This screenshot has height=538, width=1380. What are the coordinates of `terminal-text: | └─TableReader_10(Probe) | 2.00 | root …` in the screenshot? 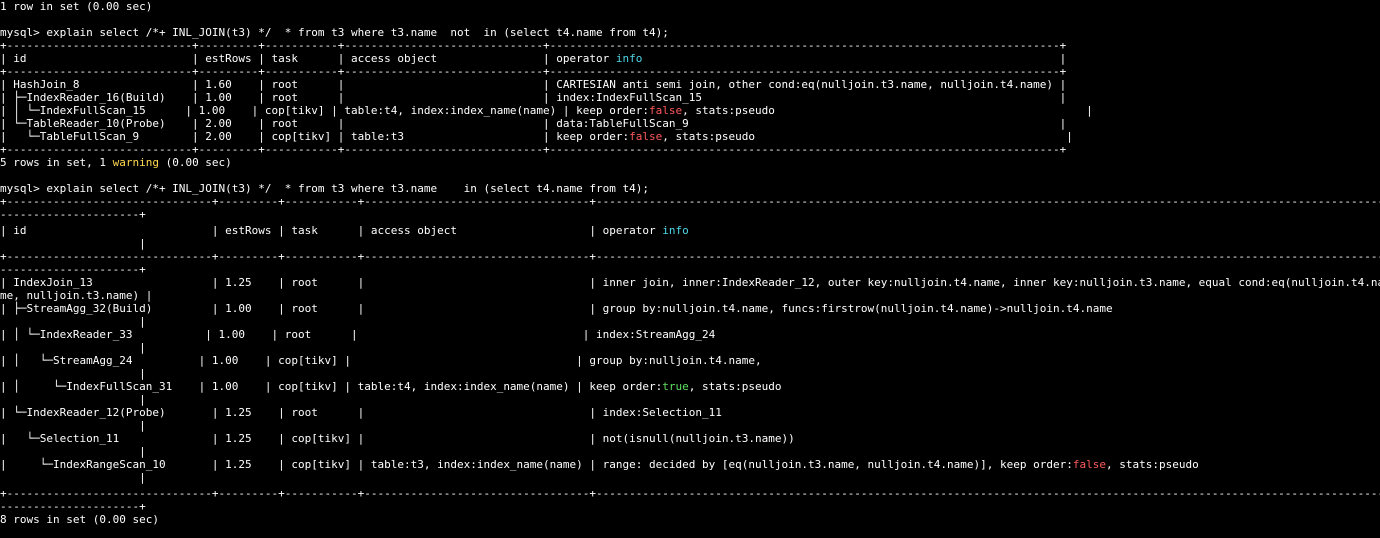 It's located at (533, 123).